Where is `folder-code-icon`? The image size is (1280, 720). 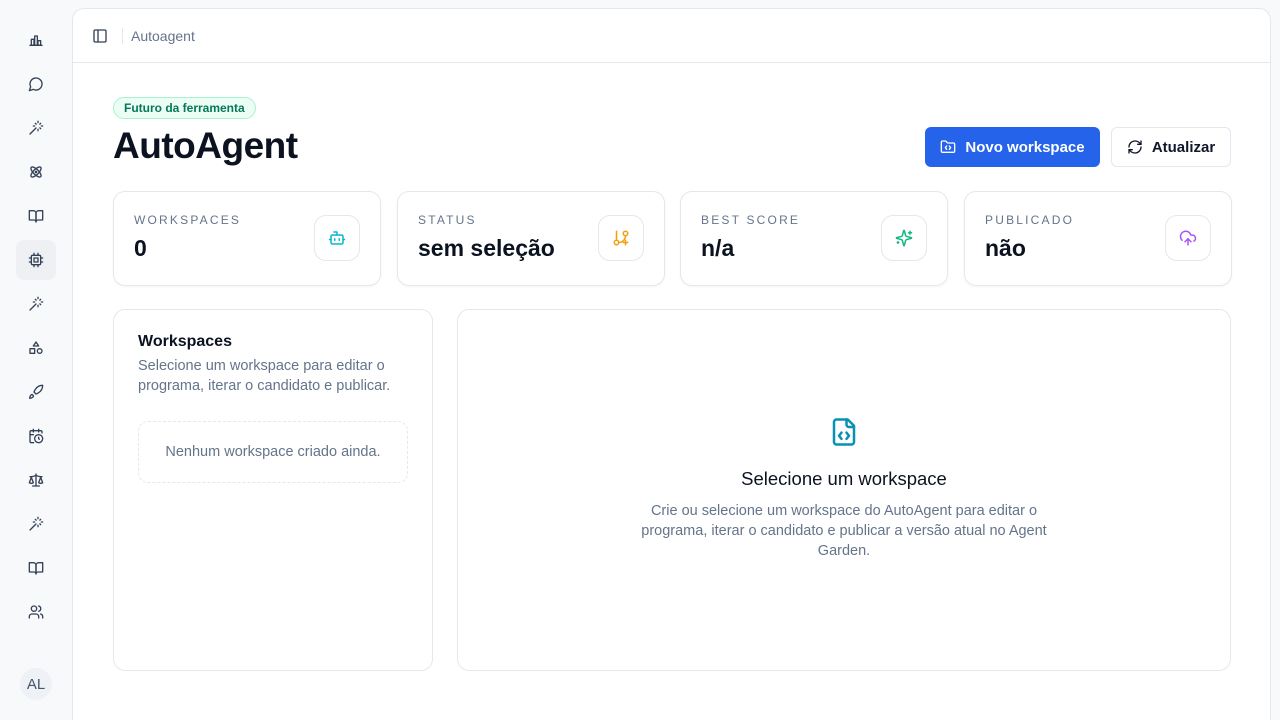
folder-code-icon is located at coordinates (948, 146).